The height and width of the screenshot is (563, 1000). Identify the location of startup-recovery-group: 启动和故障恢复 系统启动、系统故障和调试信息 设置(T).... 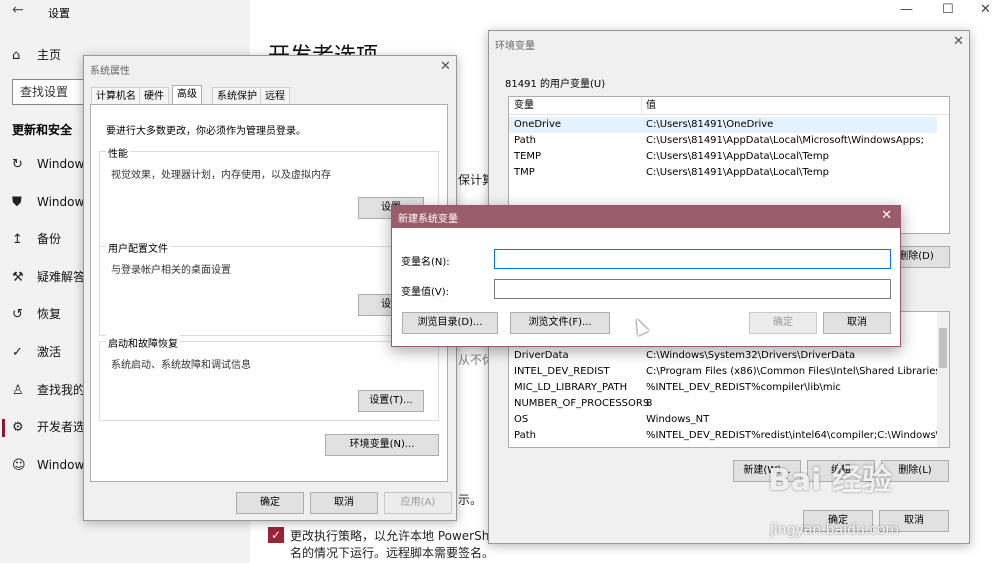
(269, 378).